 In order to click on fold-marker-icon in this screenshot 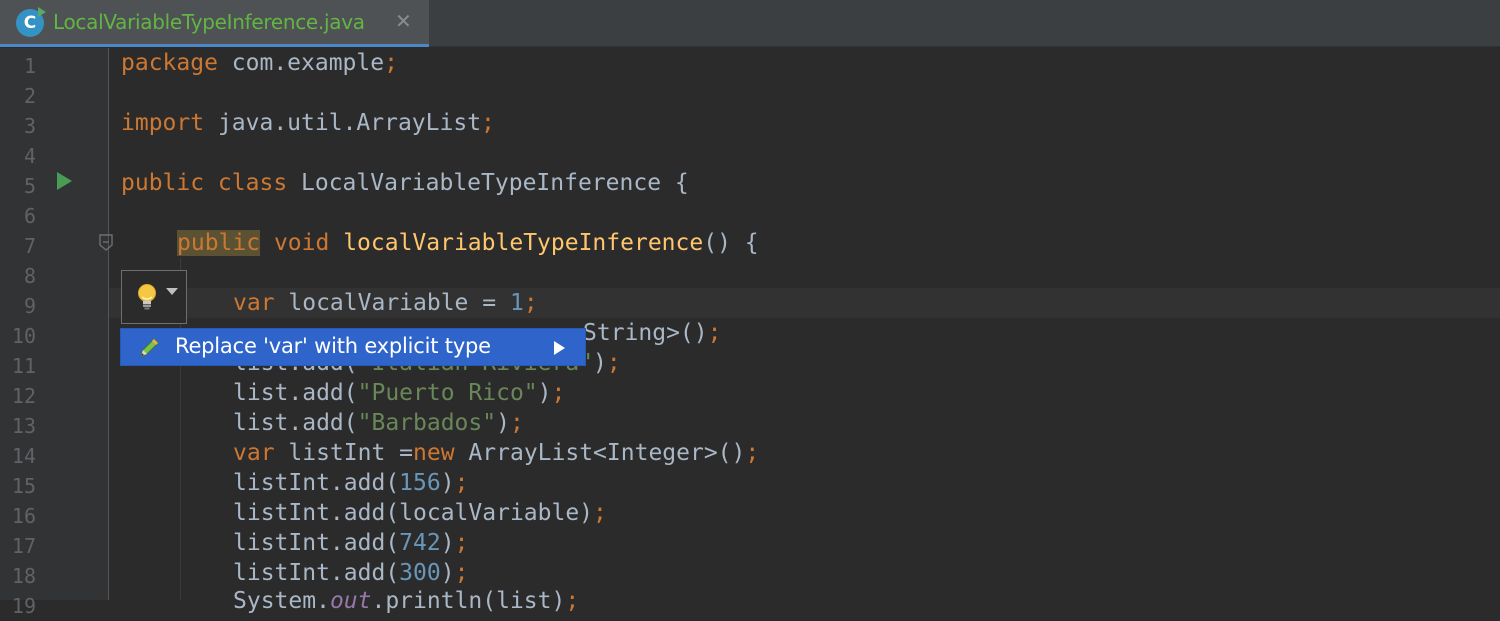, I will do `click(106, 243)`.